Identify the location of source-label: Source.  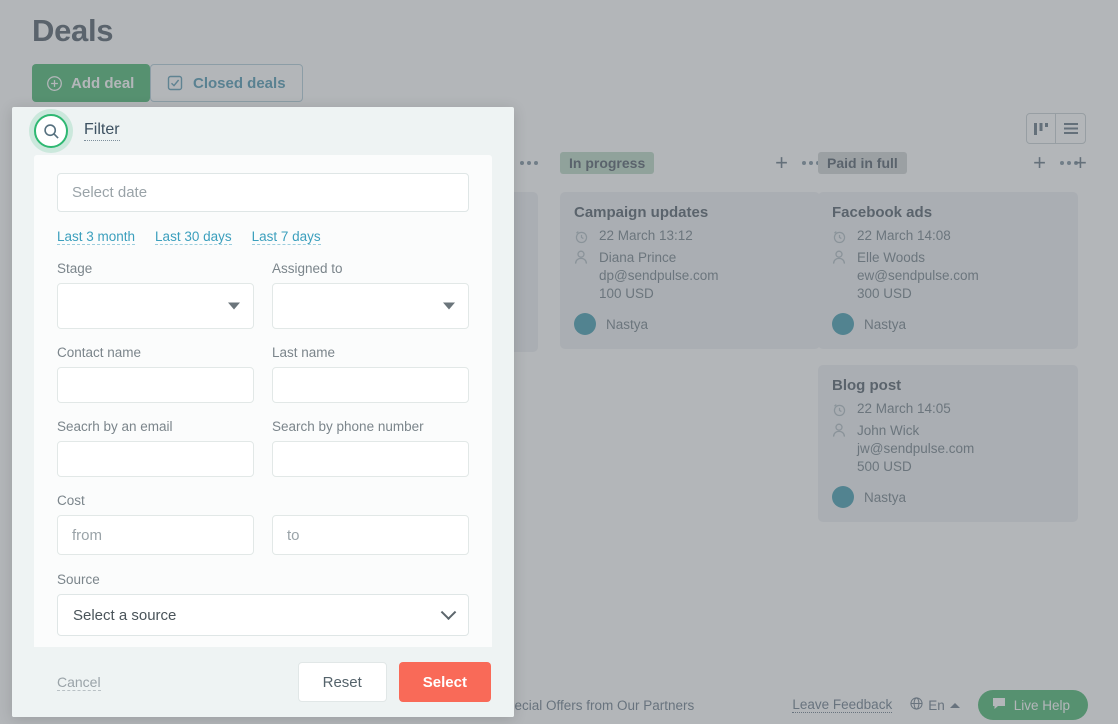
(78, 579).